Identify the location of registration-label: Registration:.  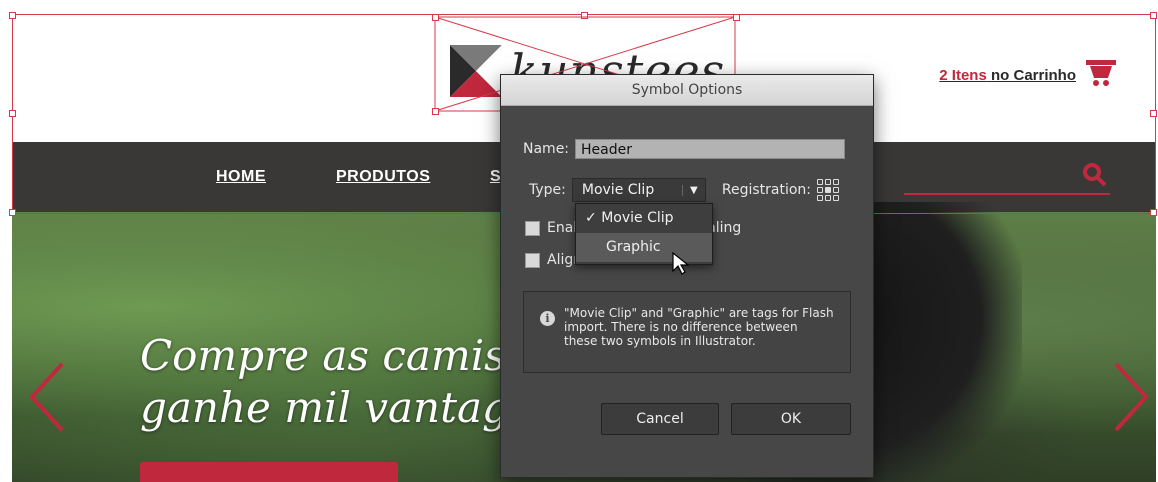
(766, 190).